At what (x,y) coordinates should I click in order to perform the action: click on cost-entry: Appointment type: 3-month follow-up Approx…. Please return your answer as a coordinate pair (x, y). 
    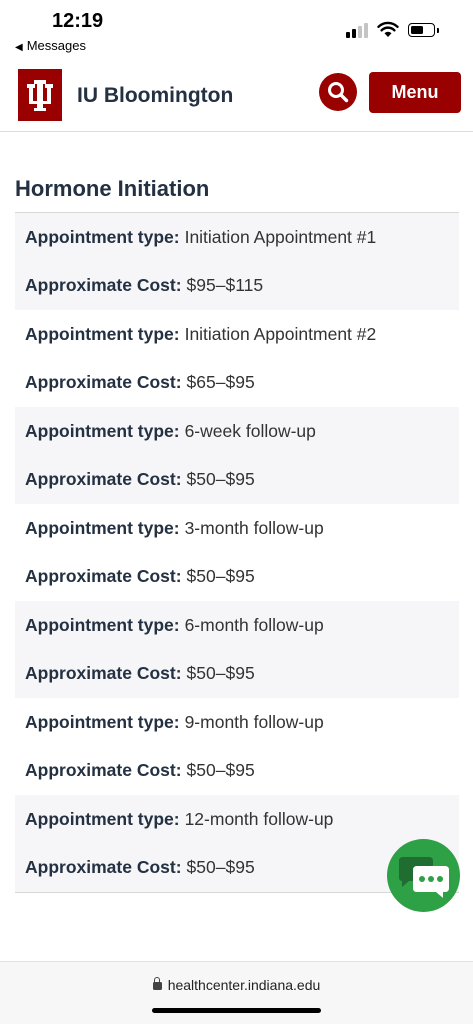
    Looking at the image, I should click on (237, 552).